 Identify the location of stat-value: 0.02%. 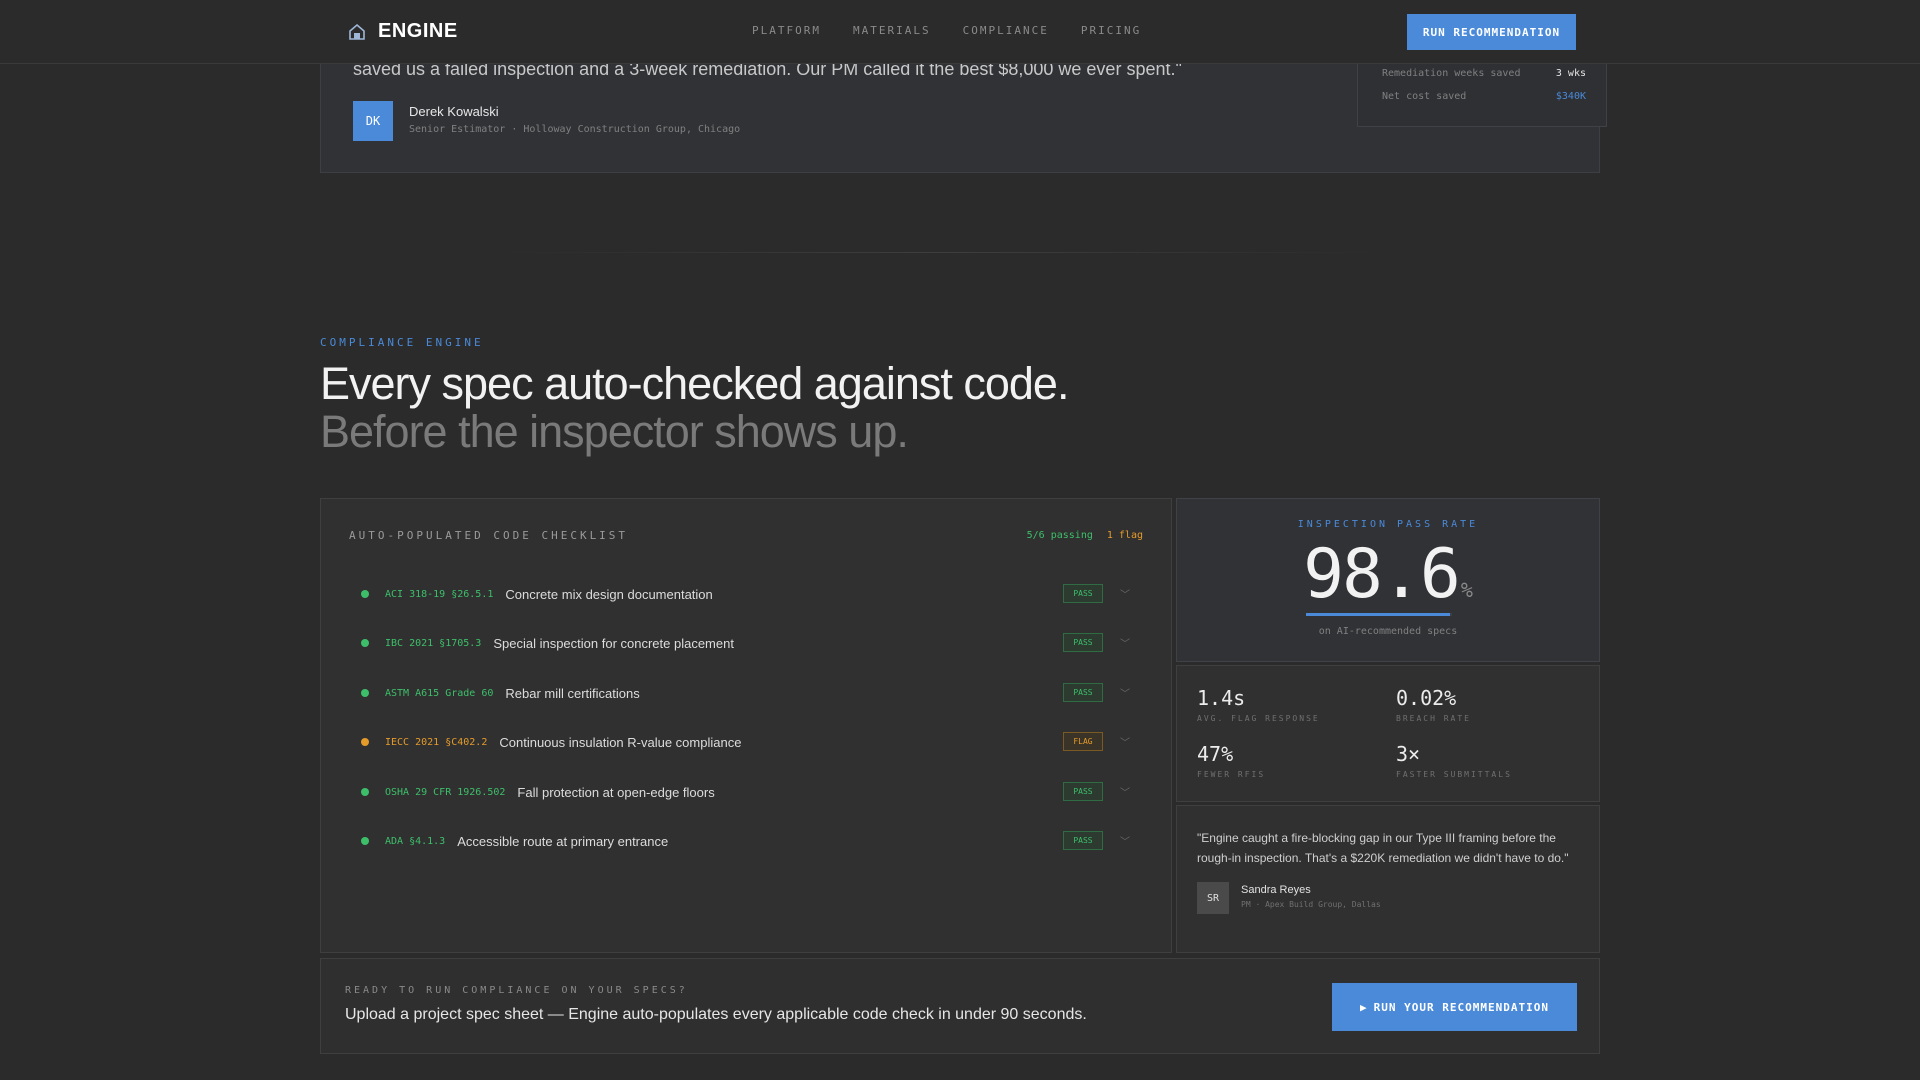
(1426, 698).